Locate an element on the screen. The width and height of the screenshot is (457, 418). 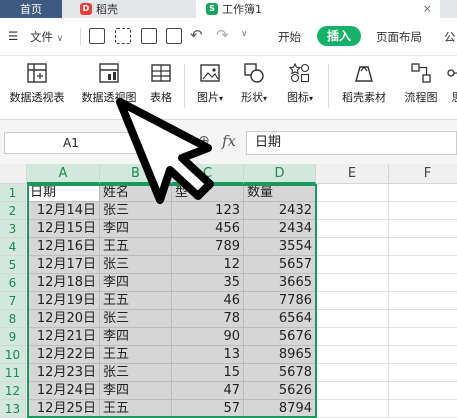
cell-a13: 12月25日 is located at coordinates (63, 409).